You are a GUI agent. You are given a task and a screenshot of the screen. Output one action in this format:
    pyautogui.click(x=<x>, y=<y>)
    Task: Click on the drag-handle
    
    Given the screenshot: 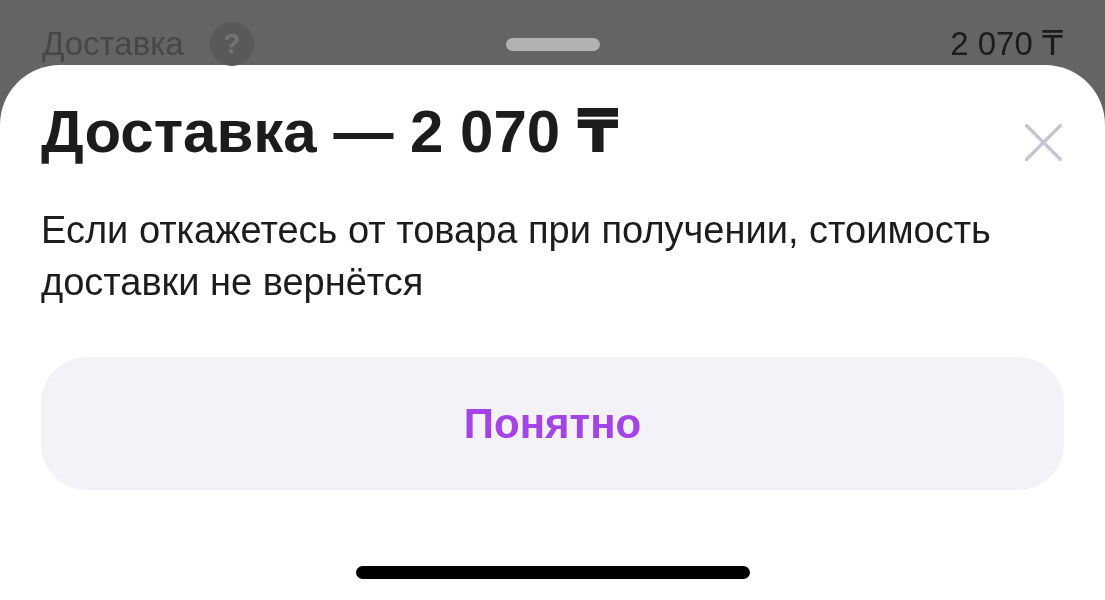 What is the action you would take?
    pyautogui.click(x=552, y=44)
    